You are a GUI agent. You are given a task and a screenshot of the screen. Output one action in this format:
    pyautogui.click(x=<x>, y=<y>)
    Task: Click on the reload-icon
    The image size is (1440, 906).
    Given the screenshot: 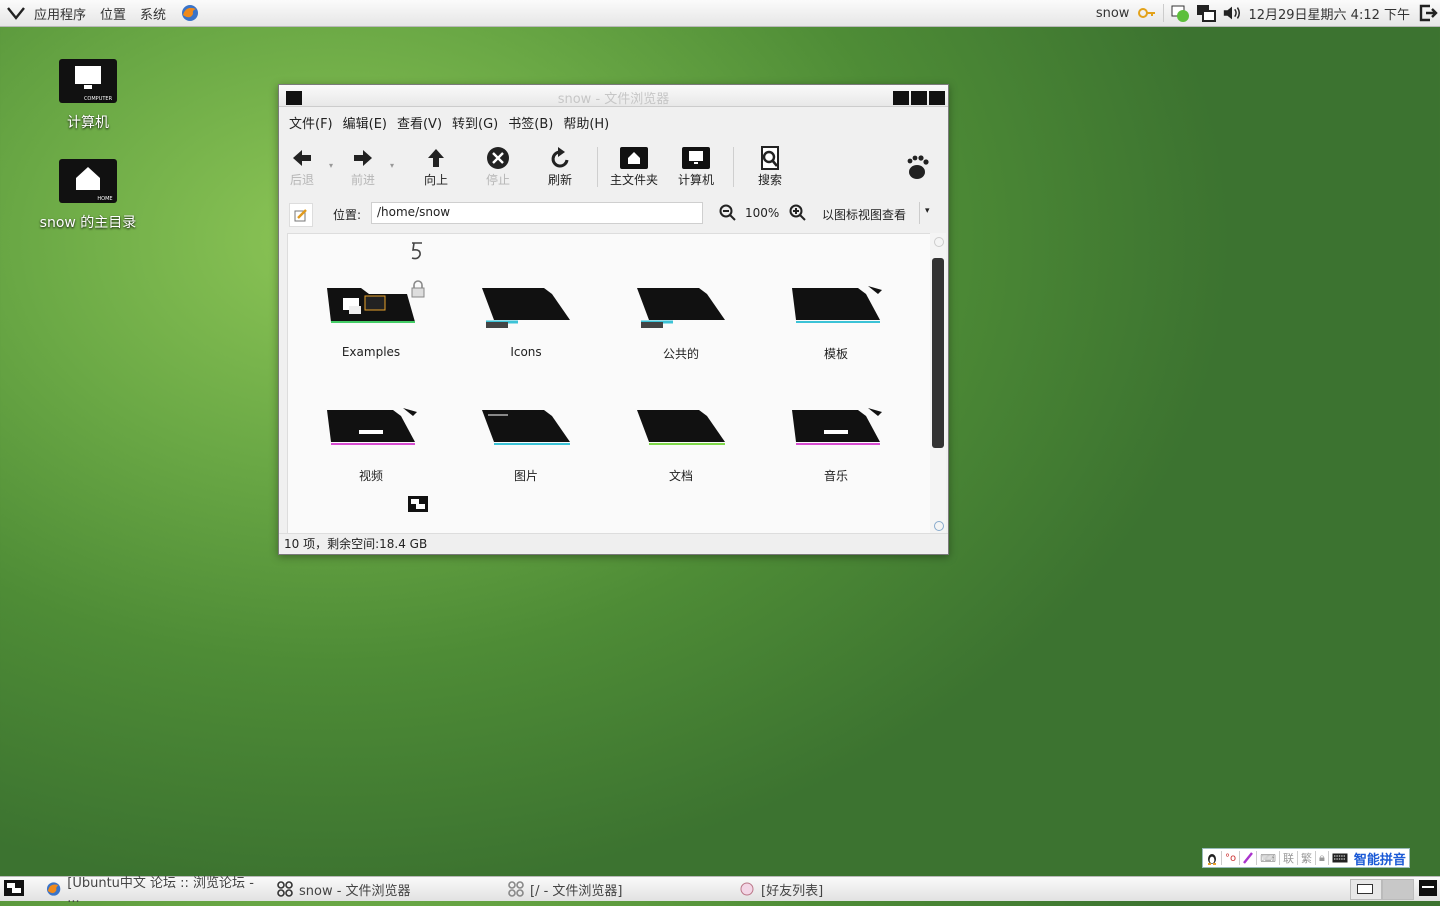 What is the action you would take?
    pyautogui.click(x=560, y=157)
    